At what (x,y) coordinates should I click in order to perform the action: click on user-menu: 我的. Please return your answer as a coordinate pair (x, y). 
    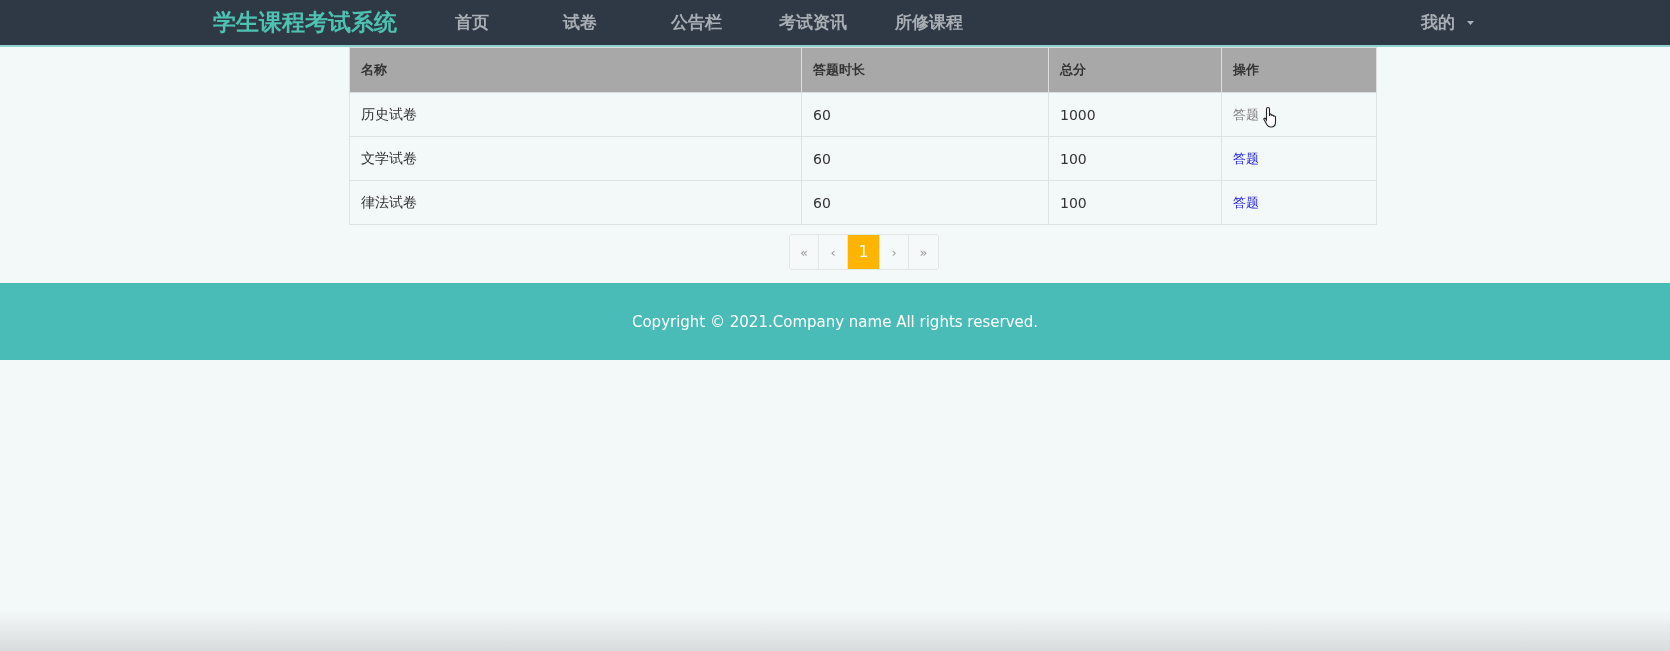
    Looking at the image, I should click on (1447, 22).